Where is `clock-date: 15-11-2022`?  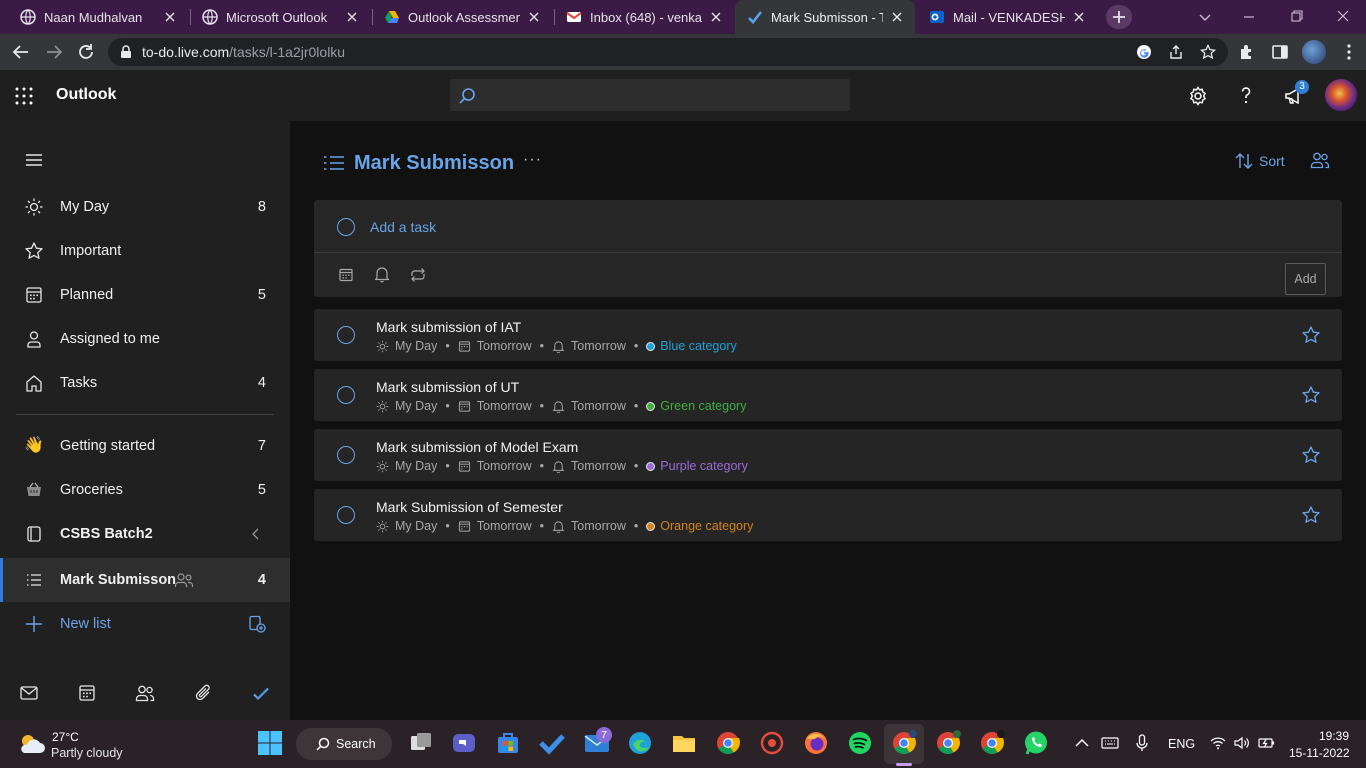
clock-date: 15-11-2022 is located at coordinates (1319, 753).